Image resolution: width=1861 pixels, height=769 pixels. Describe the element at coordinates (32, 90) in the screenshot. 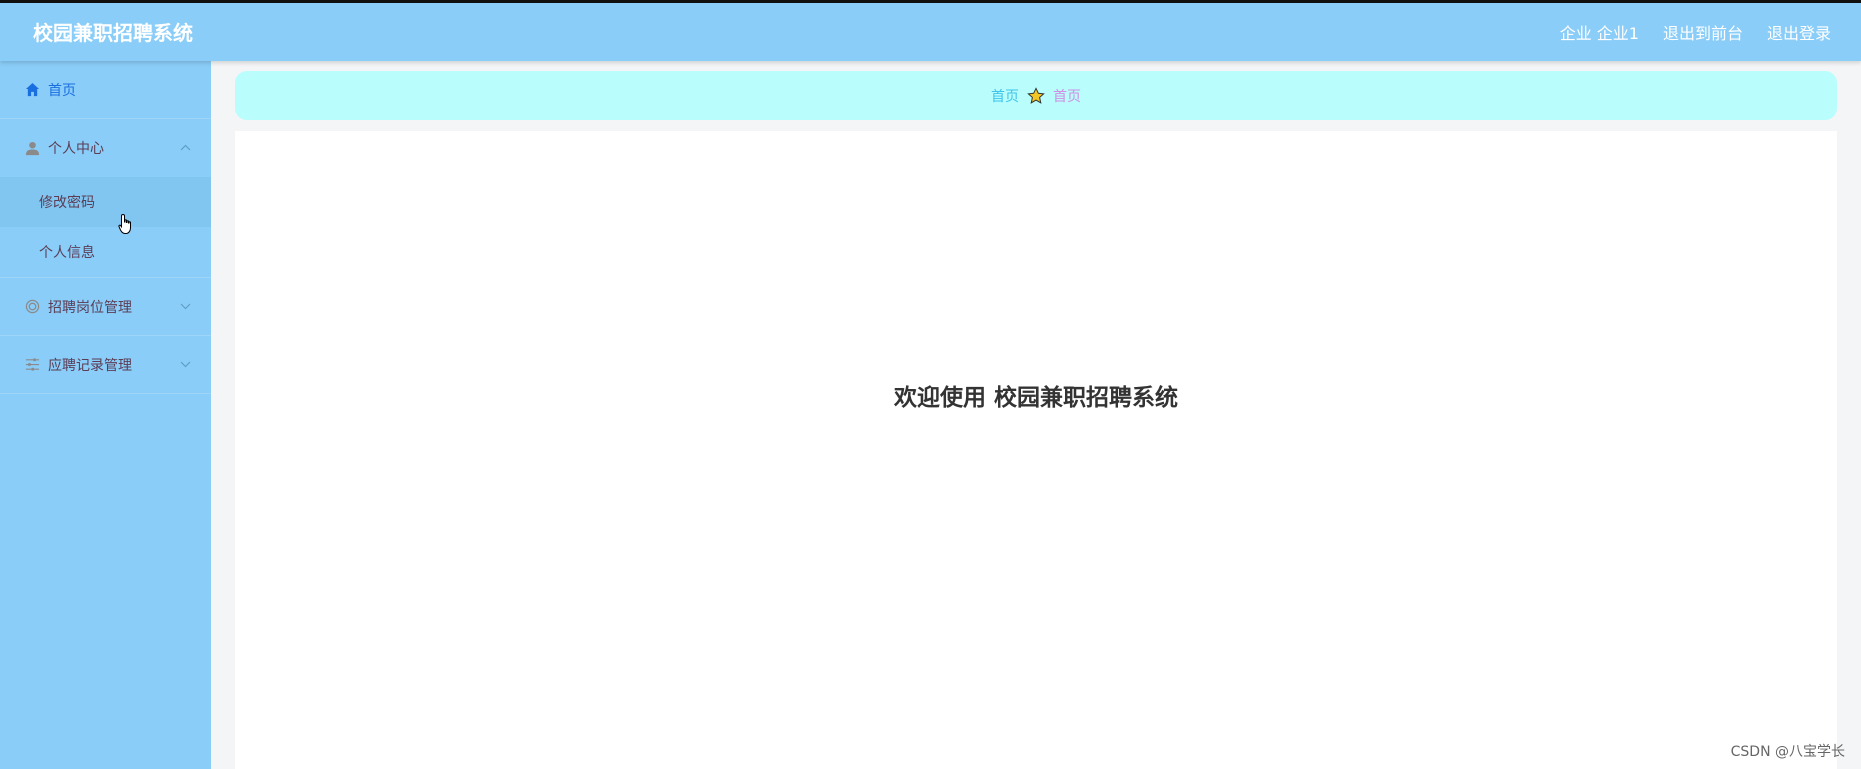

I see `home-icon` at that location.